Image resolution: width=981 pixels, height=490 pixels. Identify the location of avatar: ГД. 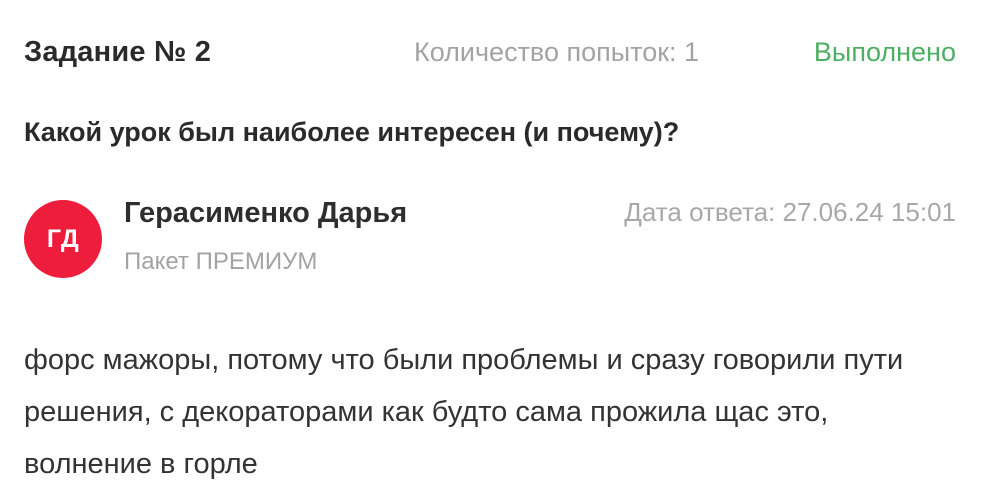
(63, 239).